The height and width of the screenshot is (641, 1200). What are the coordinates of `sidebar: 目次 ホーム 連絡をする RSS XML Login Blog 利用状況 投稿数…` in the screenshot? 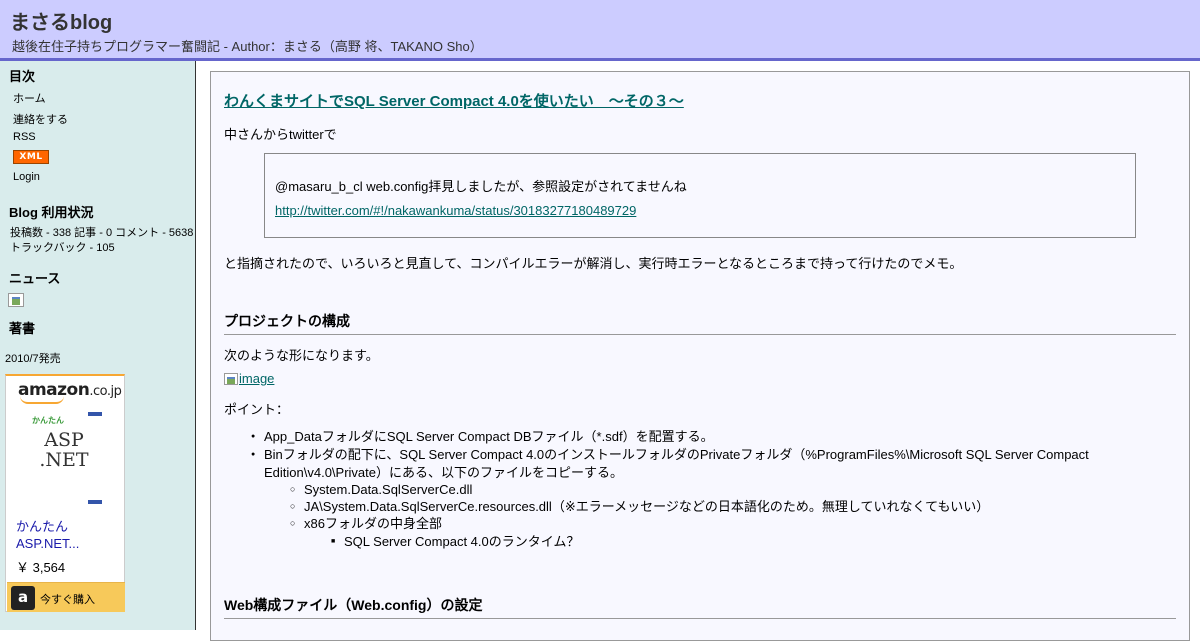 It's located at (98, 345).